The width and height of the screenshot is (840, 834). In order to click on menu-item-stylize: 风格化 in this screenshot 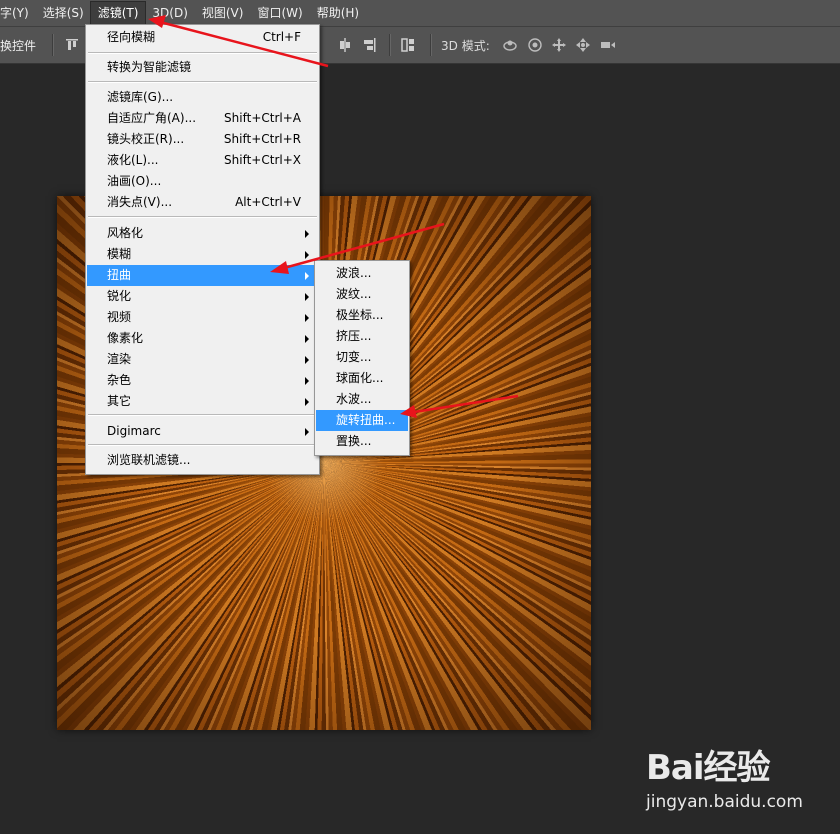, I will do `click(202, 233)`.